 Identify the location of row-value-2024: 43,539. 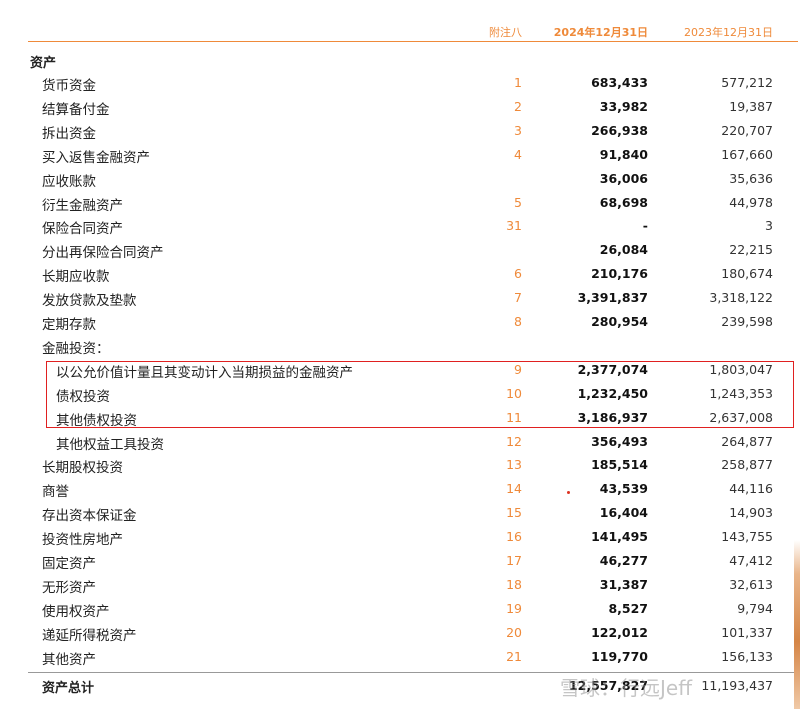
(623, 489).